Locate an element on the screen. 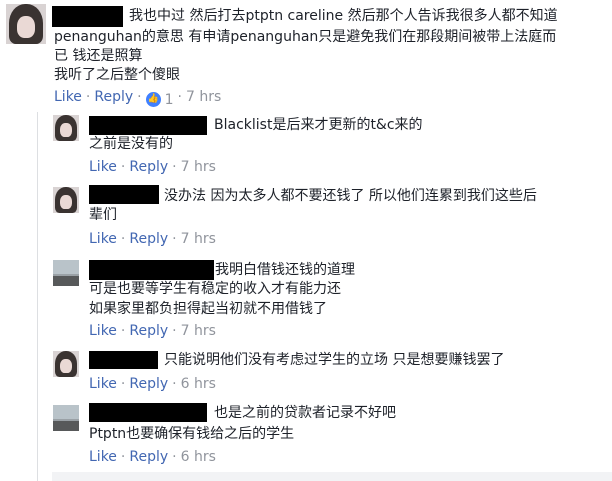 The image size is (612, 481). comment-text-line: 我明白借钱还钱的道理 is located at coordinates (285, 270).